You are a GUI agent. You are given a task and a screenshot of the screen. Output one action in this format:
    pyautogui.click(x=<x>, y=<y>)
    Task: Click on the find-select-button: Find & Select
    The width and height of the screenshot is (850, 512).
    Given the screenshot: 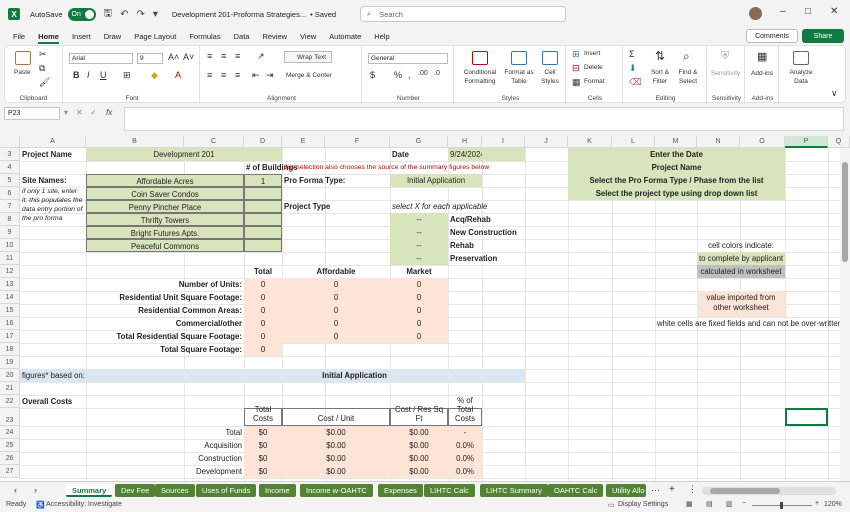 What is the action you would take?
    pyautogui.click(x=688, y=77)
    